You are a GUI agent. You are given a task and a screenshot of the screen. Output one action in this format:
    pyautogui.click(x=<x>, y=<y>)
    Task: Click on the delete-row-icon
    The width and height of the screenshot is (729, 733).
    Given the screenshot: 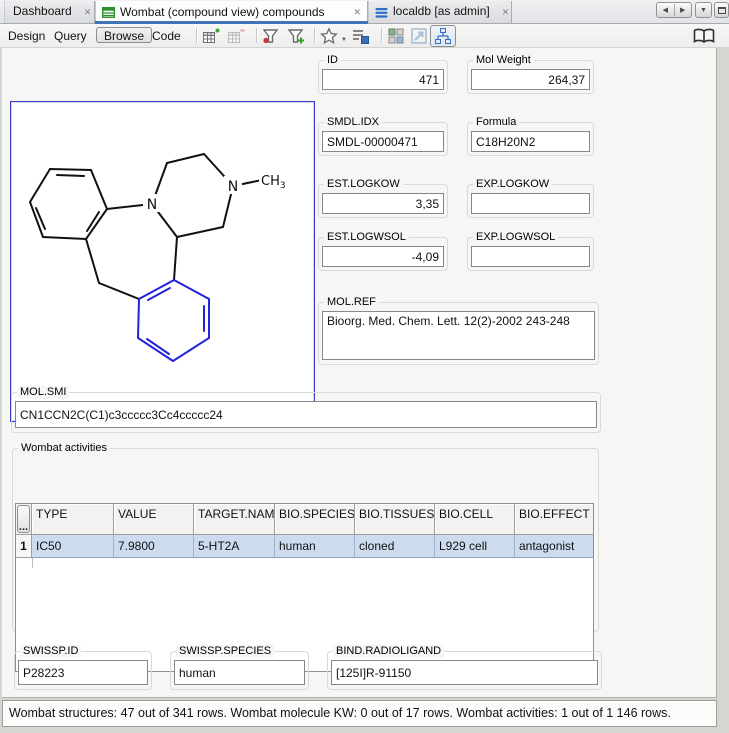 What is the action you would take?
    pyautogui.click(x=236, y=36)
    